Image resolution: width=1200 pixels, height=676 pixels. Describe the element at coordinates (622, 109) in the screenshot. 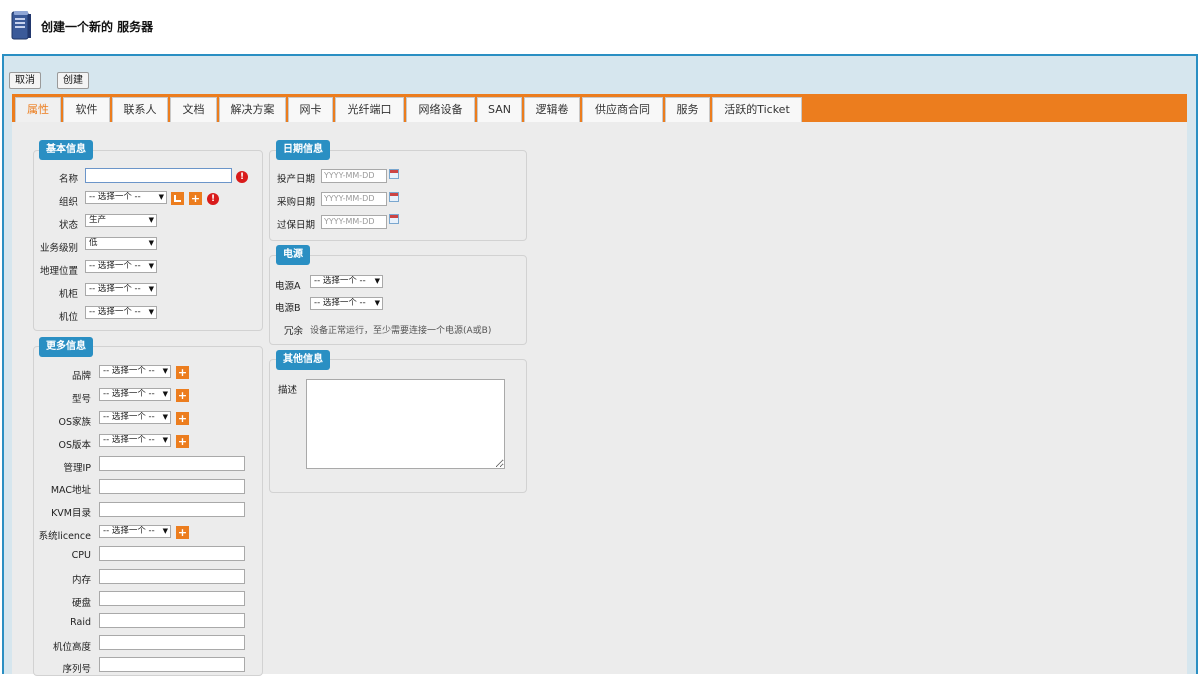

I see `tab-supplier-contracts: 供应商合同` at that location.